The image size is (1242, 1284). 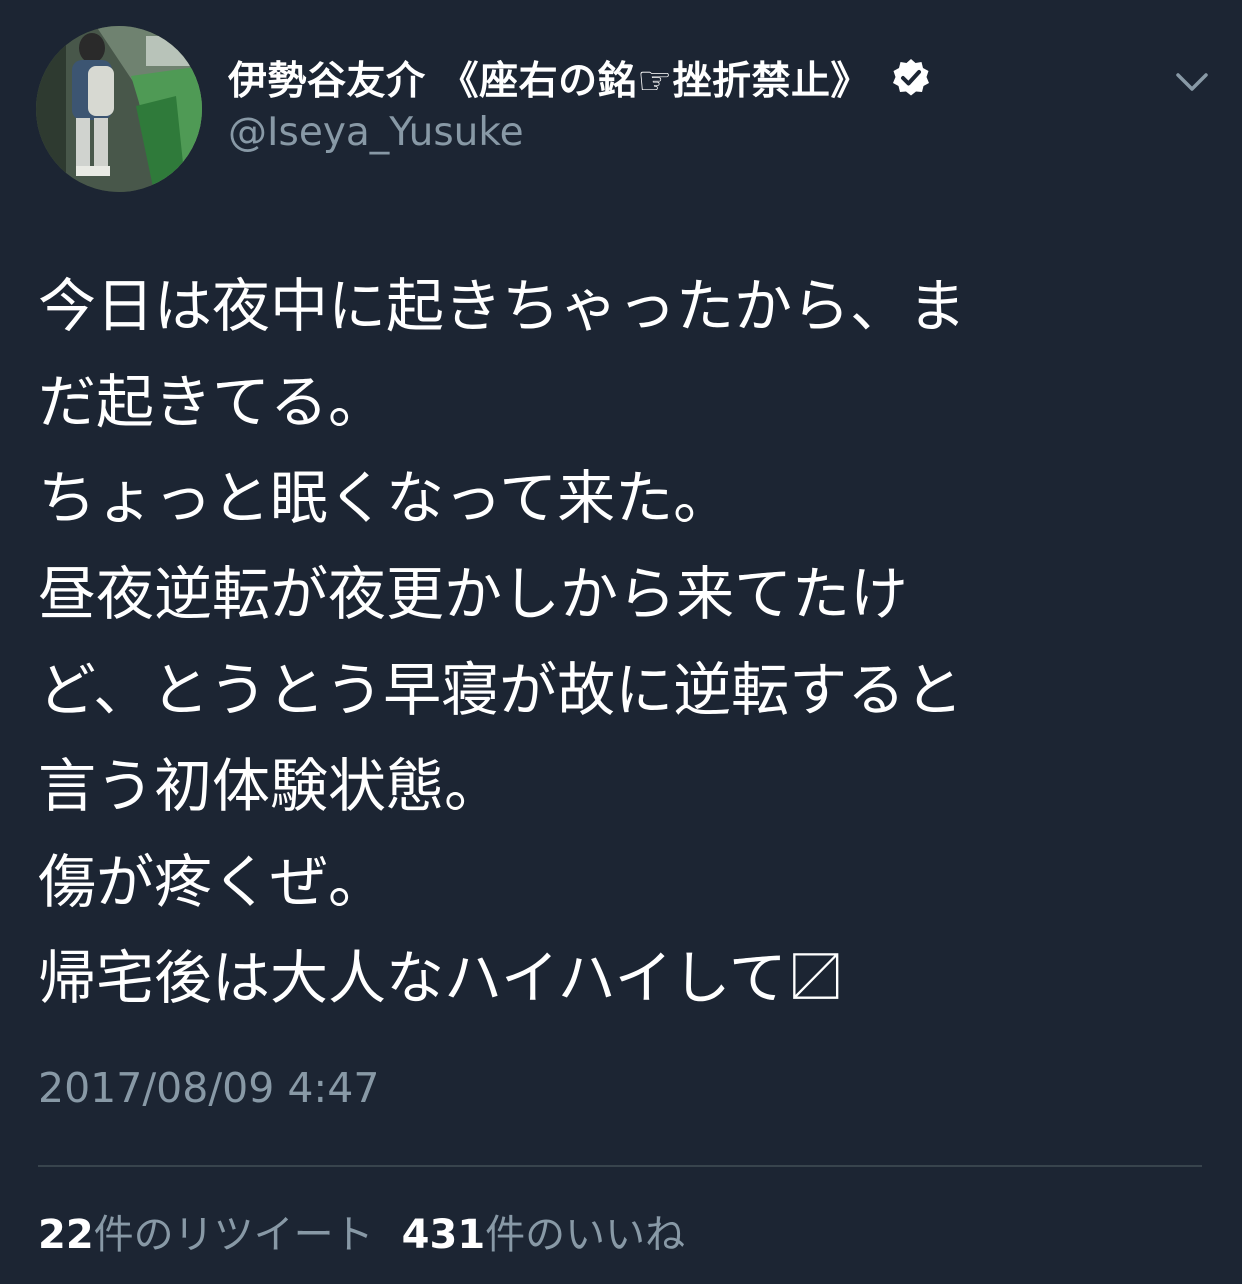 I want to click on tweet-timestamp: 2017/08/09 4:47, so click(x=208, y=1088).